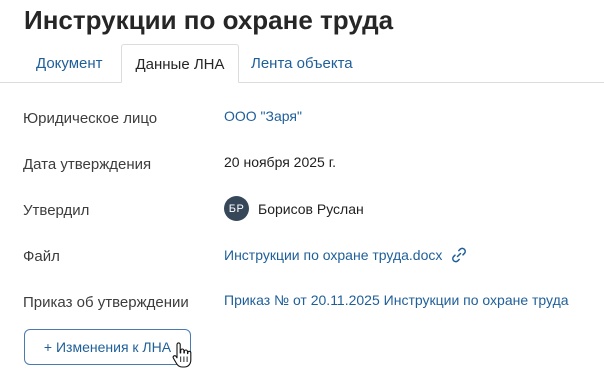 The width and height of the screenshot is (604, 383). What do you see at coordinates (56, 210) in the screenshot?
I see `field-label: Утвердил` at bounding box center [56, 210].